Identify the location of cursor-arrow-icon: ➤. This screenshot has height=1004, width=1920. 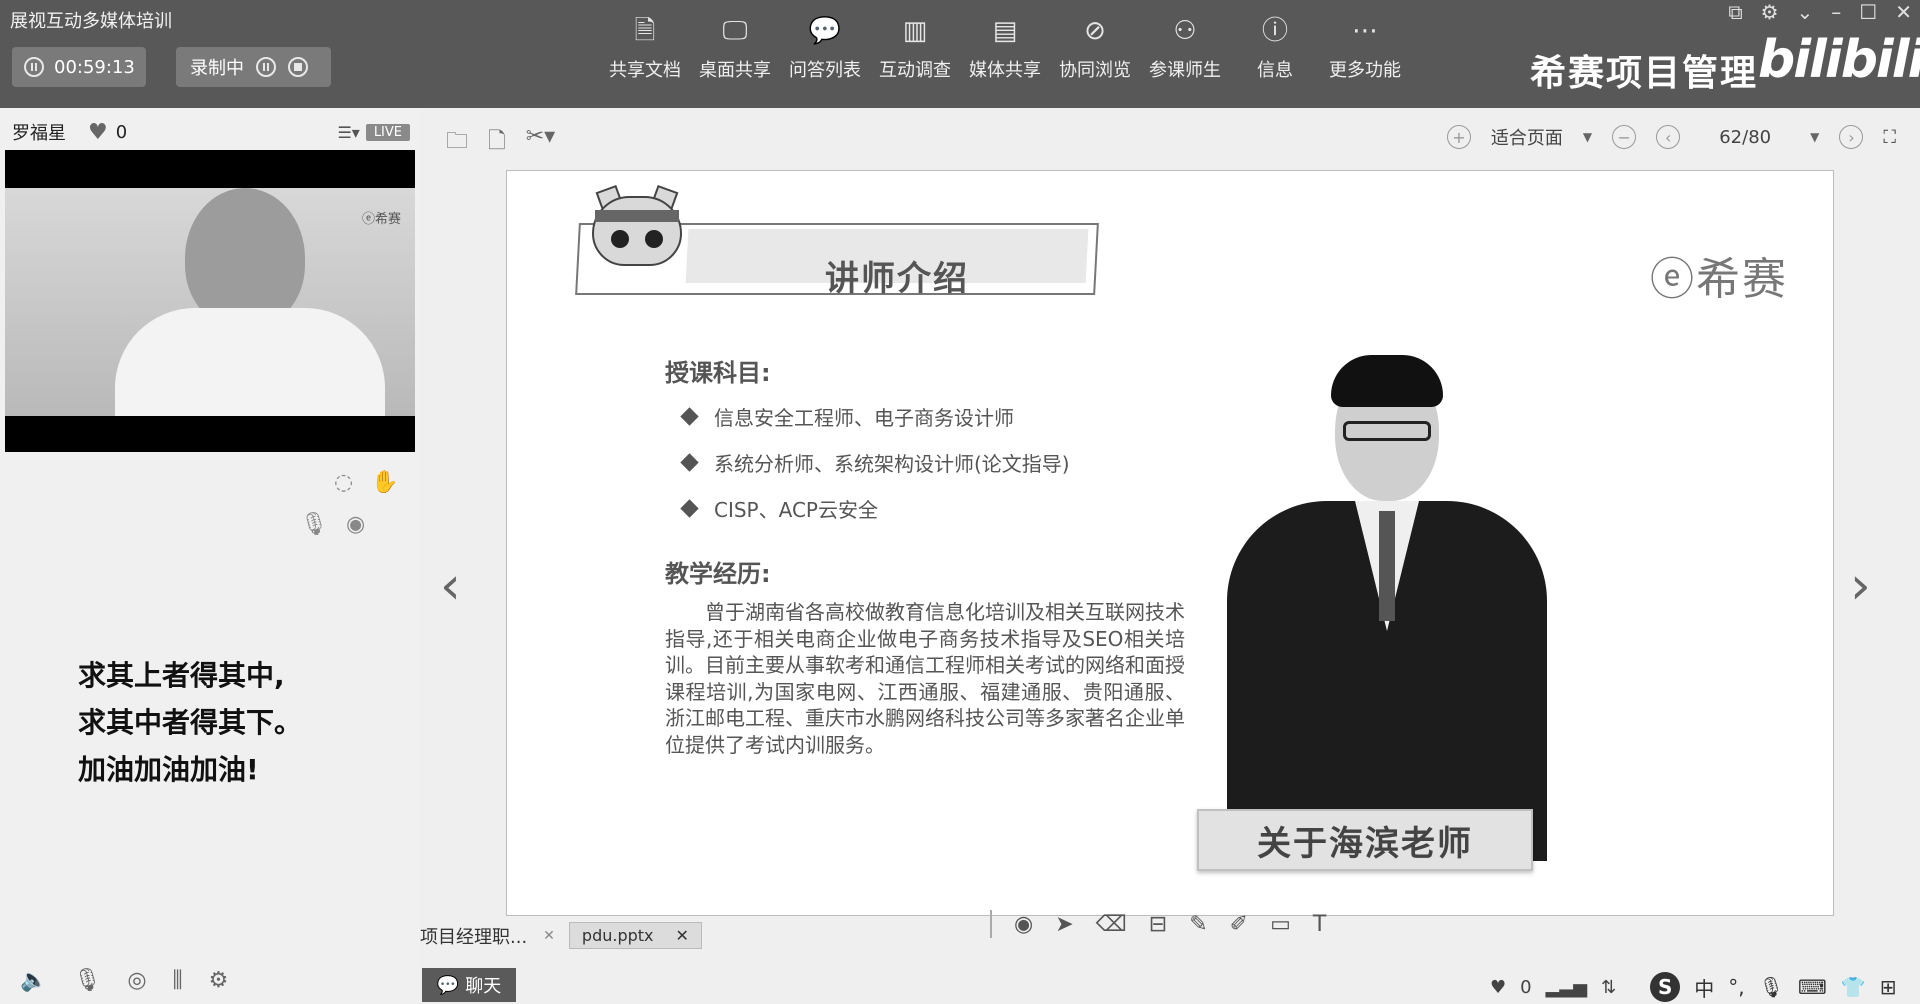
(1064, 924).